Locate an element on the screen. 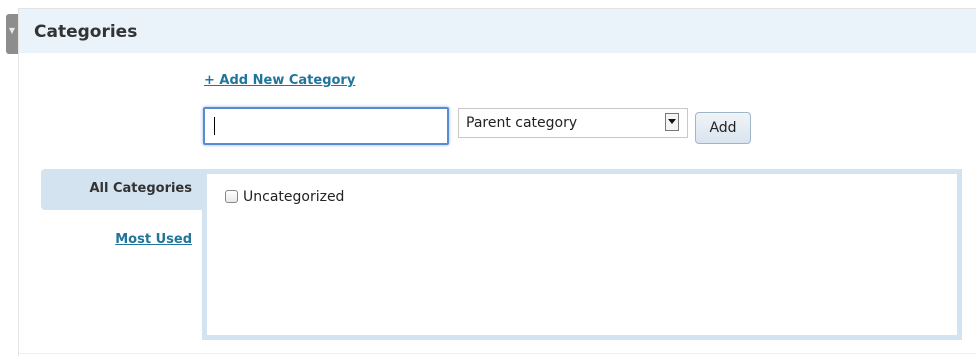 The image size is (976, 356). tab-most-used: Most Used is located at coordinates (121, 239).